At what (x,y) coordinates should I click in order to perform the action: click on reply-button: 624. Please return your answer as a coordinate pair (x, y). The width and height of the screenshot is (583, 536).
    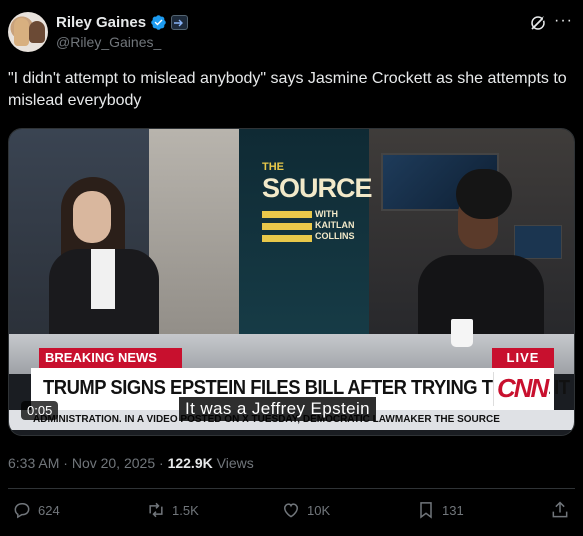
    Looking at the image, I should click on (36, 510).